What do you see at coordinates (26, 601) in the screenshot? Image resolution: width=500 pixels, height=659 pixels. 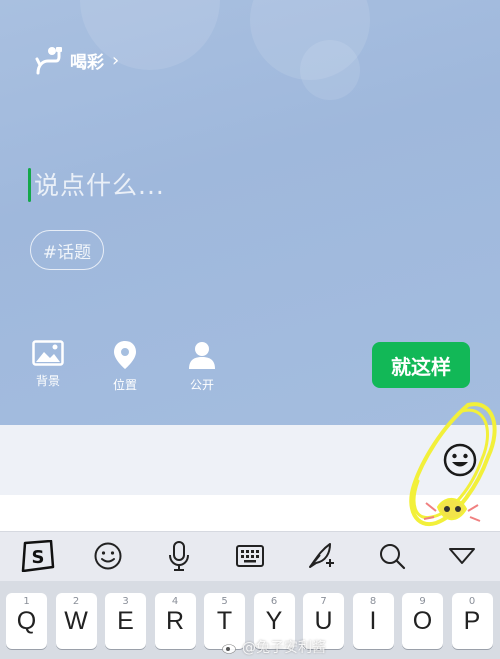 I see `key-number-hint: 1` at bounding box center [26, 601].